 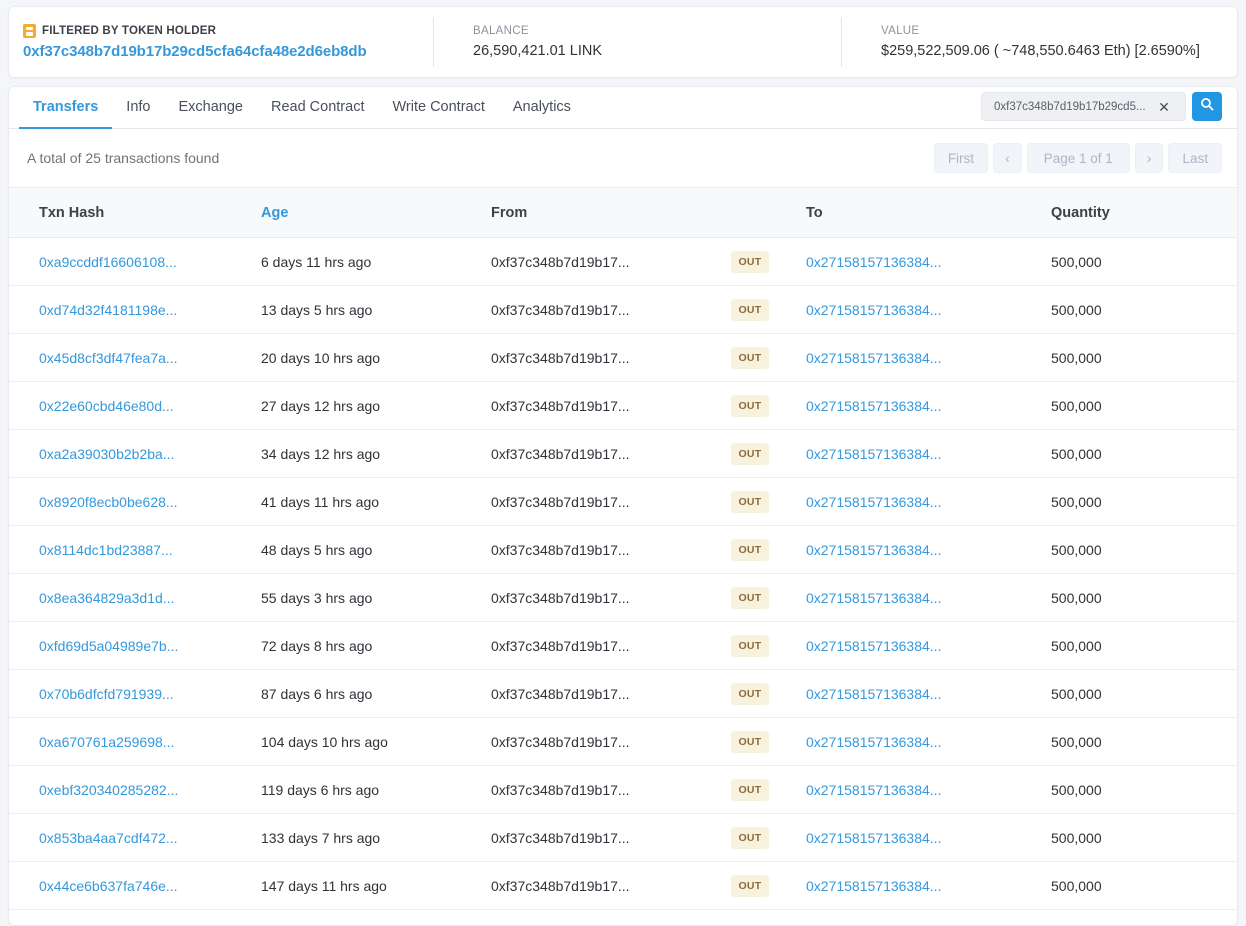 I want to click on tab-exchange: Exchange, so click(x=210, y=107).